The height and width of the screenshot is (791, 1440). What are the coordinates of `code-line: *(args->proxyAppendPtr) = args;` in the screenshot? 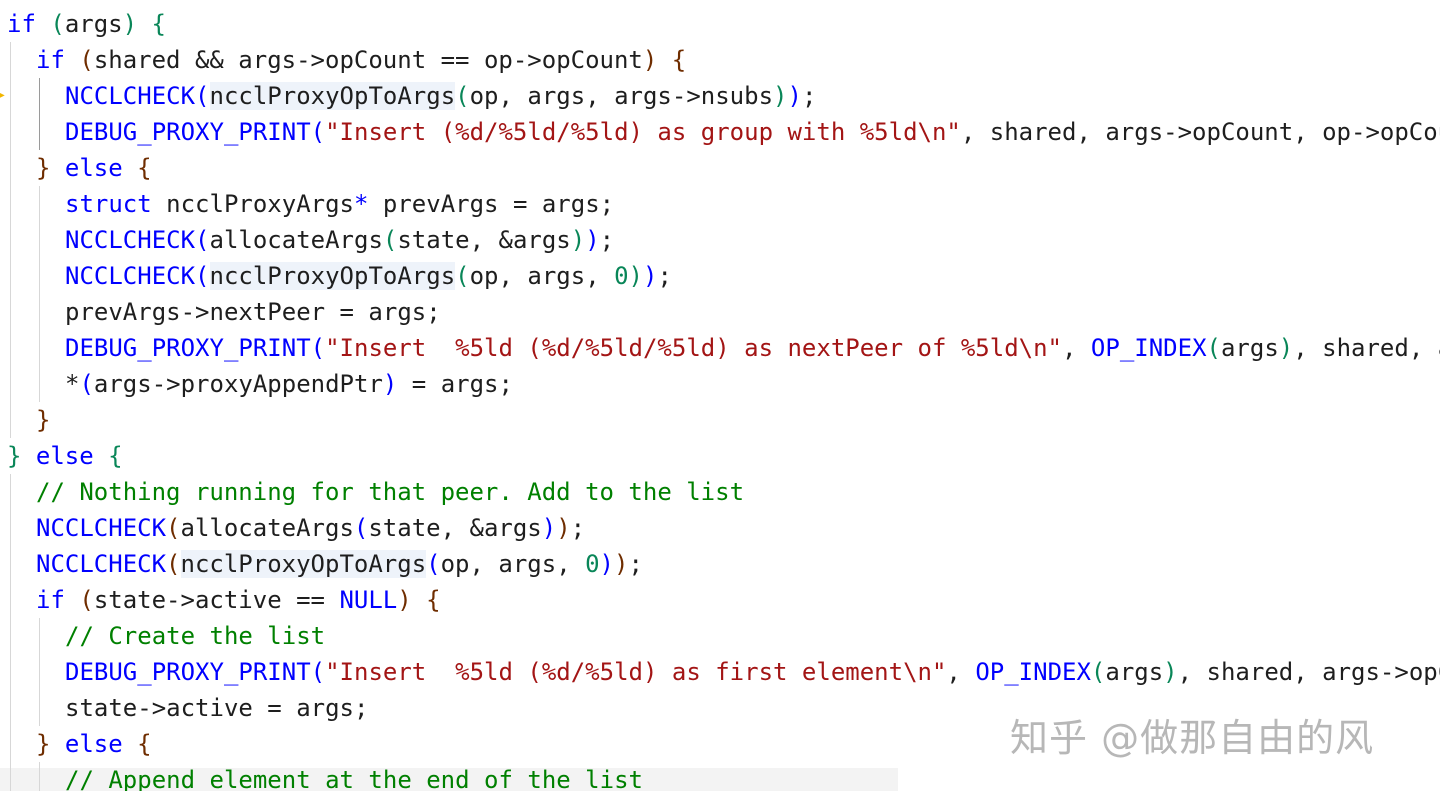 It's located at (720, 384).